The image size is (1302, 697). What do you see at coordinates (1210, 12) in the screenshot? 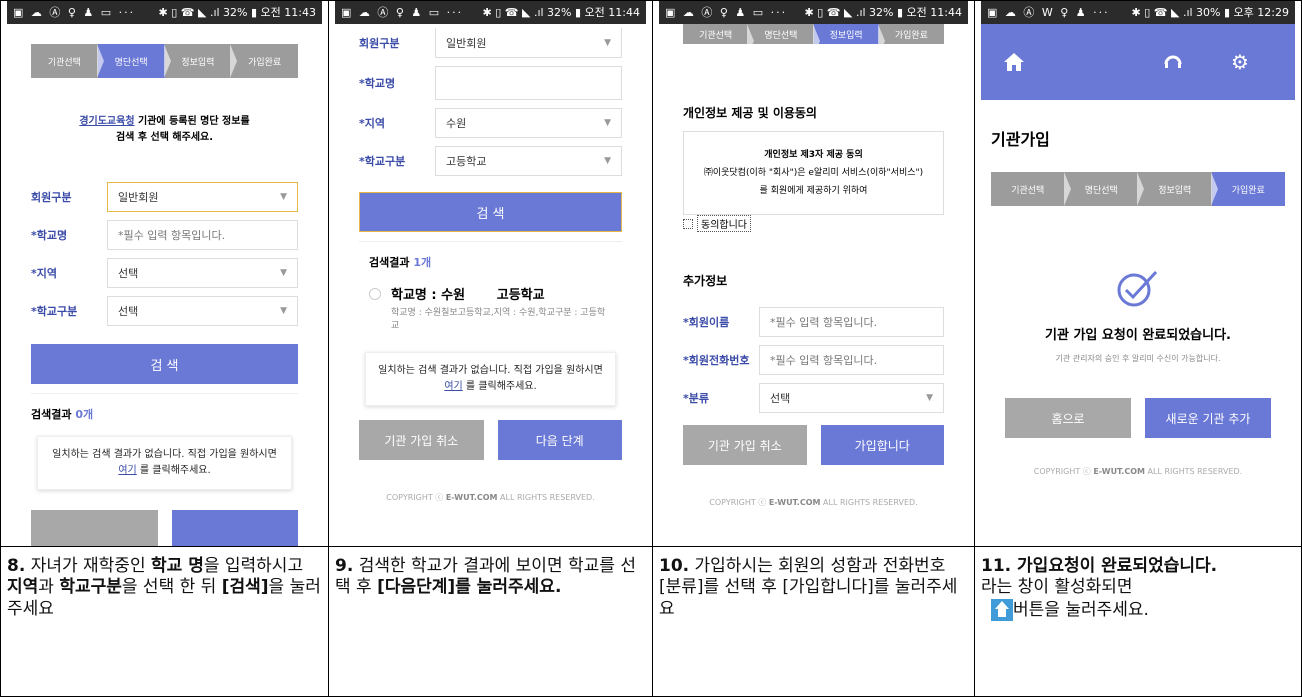
I see `status-right: ✱ ▯ ☎ ◣ .ıl 30% ▮ 오후 12:29` at bounding box center [1210, 12].